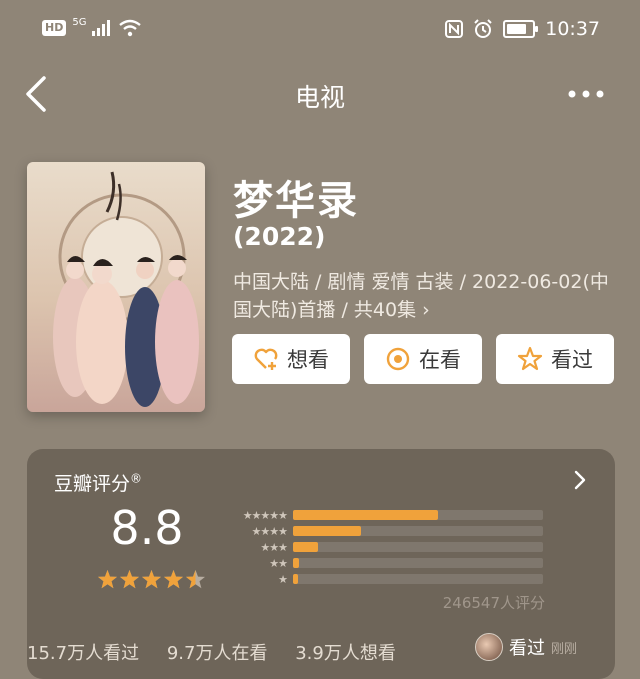  I want to click on show-poster, so click(116, 287).